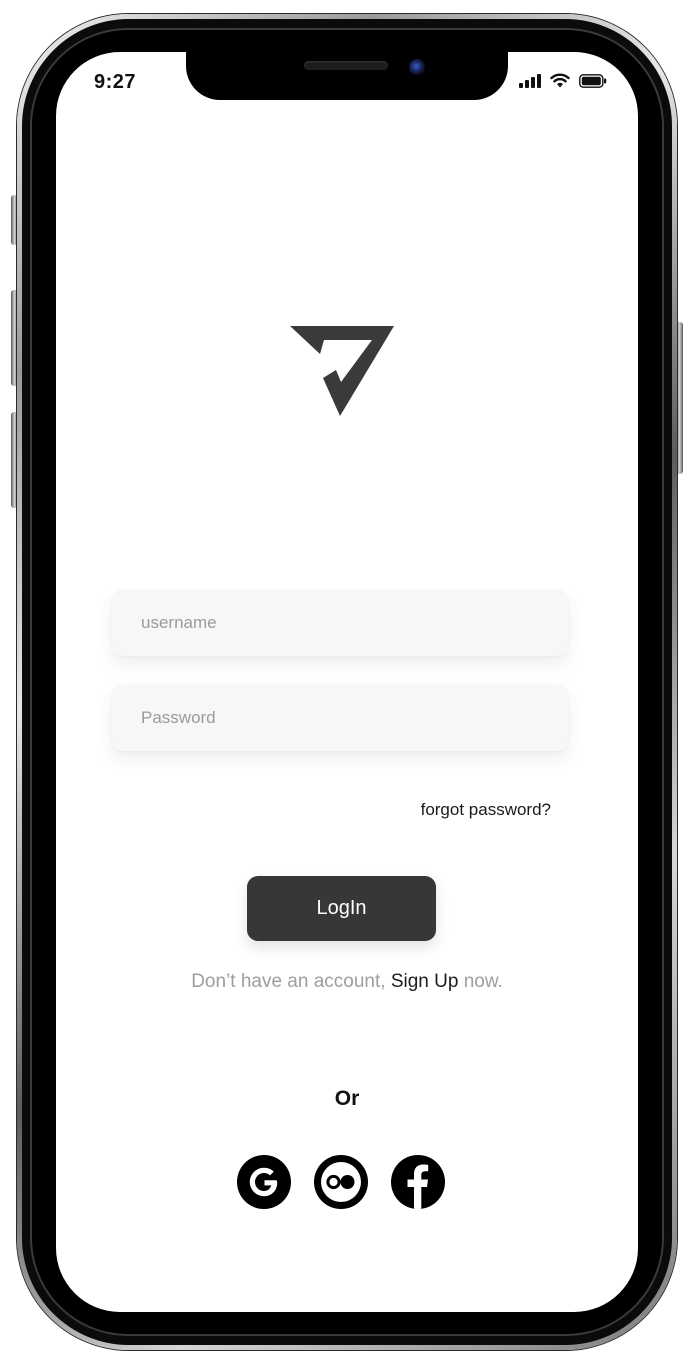 The width and height of the screenshot is (694, 1365). I want to click on or-divider: Or, so click(347, 1098).